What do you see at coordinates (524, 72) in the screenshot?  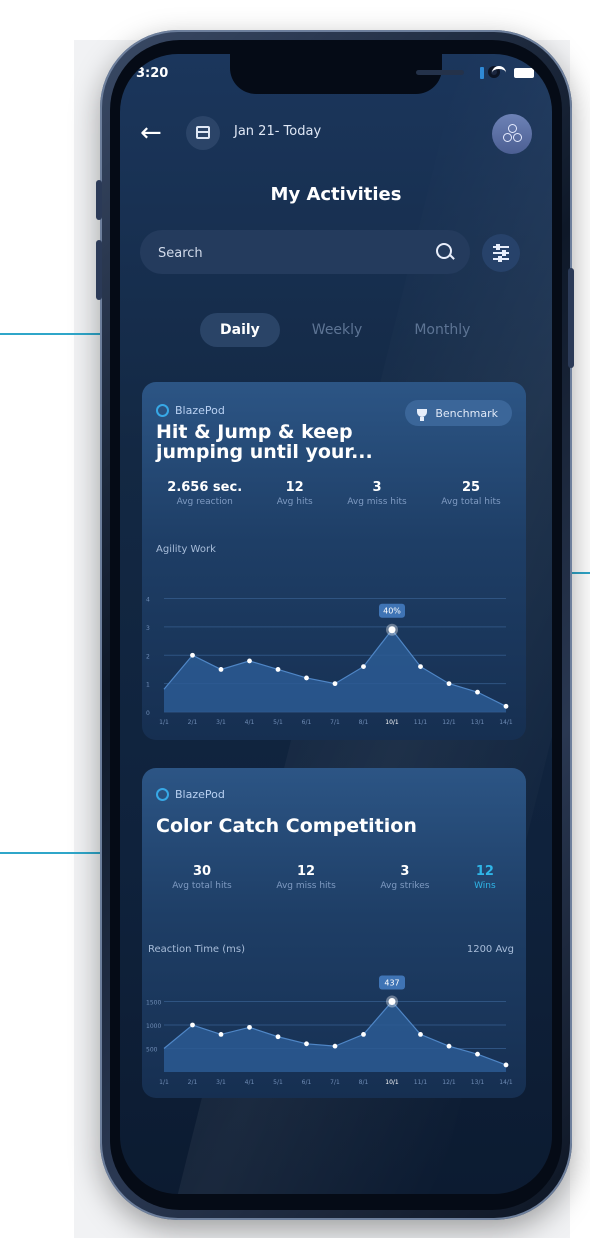 I see `battery-icon` at bounding box center [524, 72].